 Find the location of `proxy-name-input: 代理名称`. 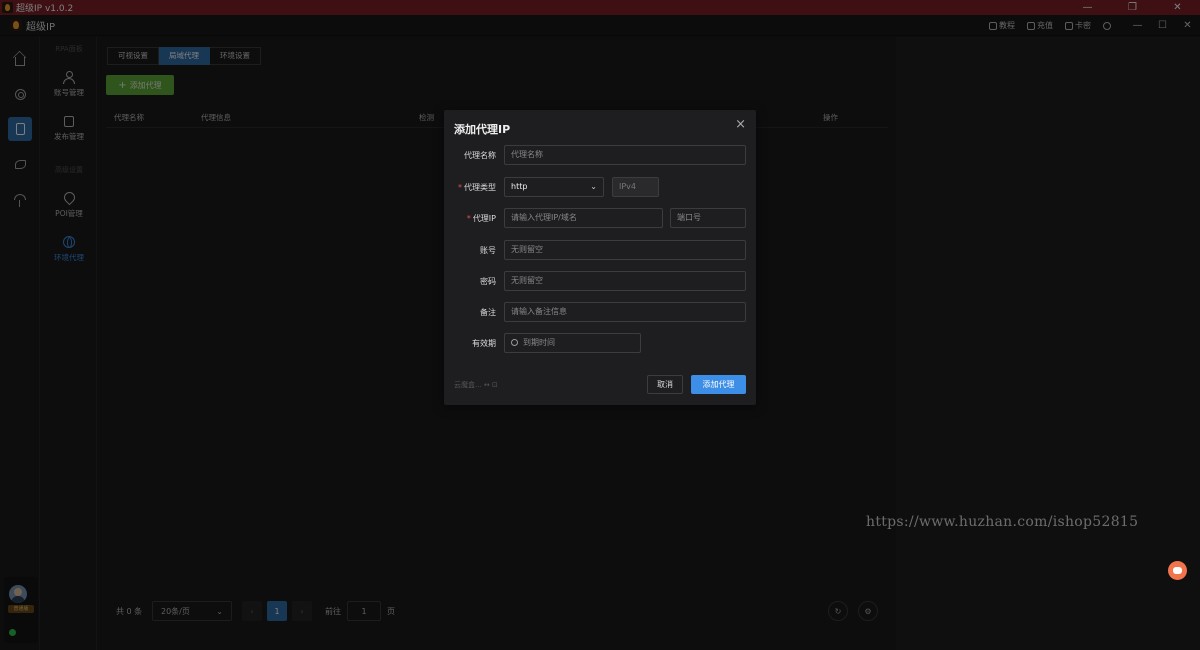

proxy-name-input: 代理名称 is located at coordinates (625, 155).